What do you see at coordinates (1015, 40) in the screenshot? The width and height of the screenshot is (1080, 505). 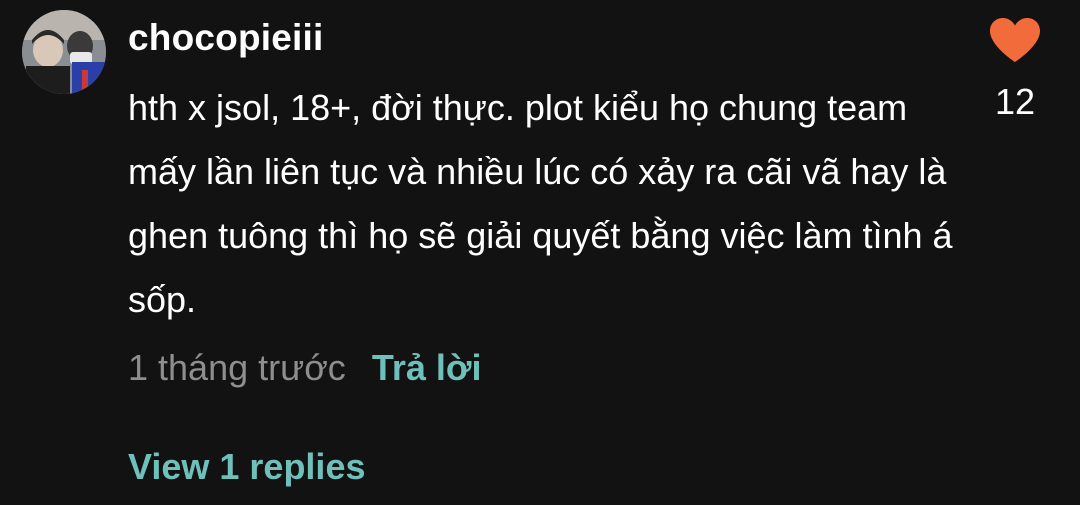 I see `heart-icon` at bounding box center [1015, 40].